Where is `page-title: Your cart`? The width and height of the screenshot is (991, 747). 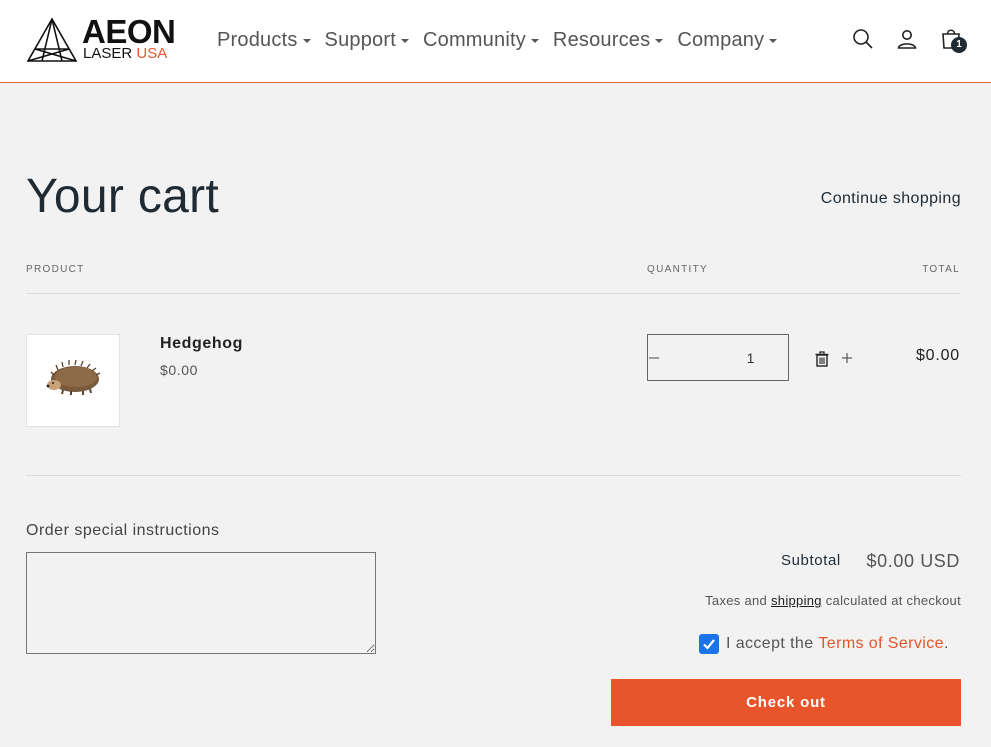
page-title: Your cart is located at coordinates (123, 196).